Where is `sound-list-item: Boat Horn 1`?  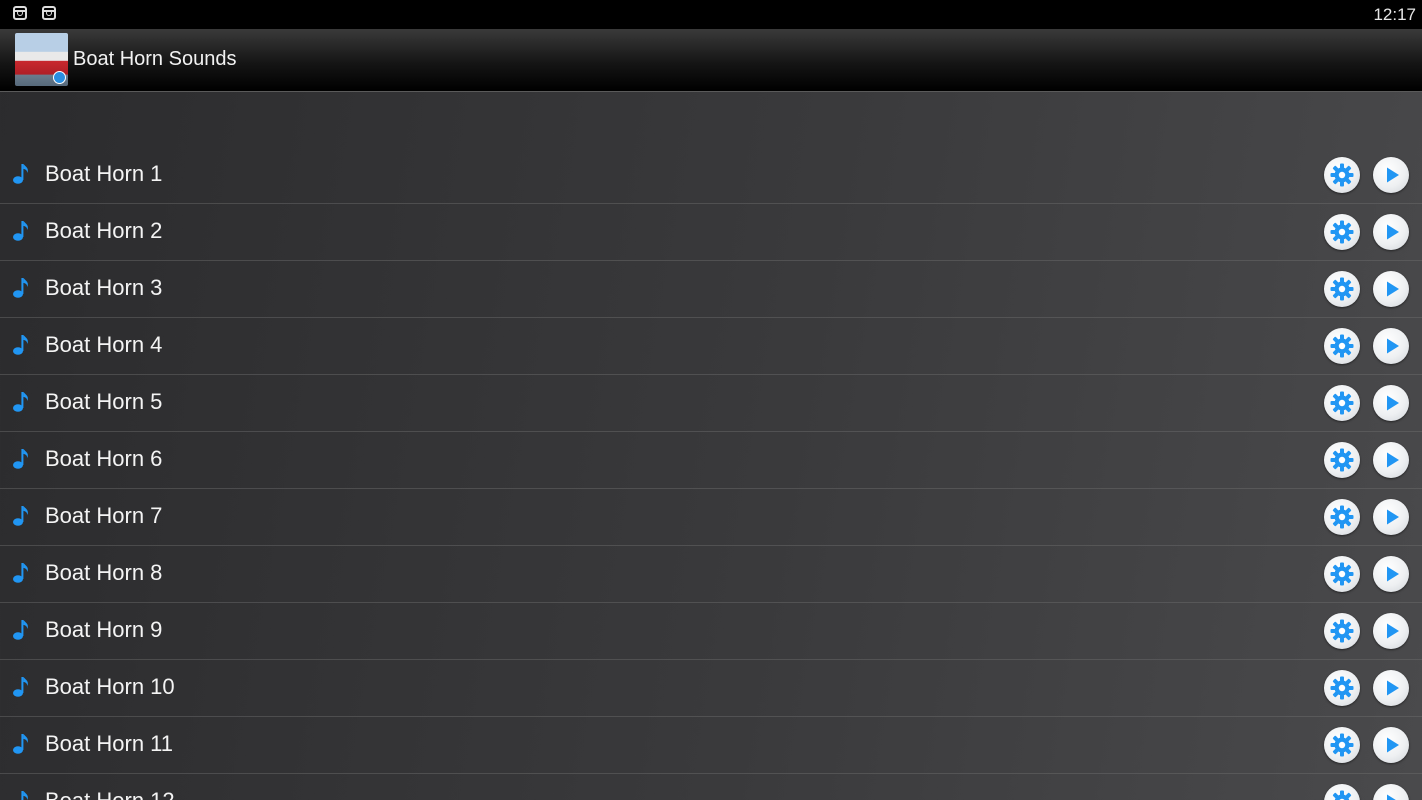
sound-list-item: Boat Horn 1 is located at coordinates (711, 175).